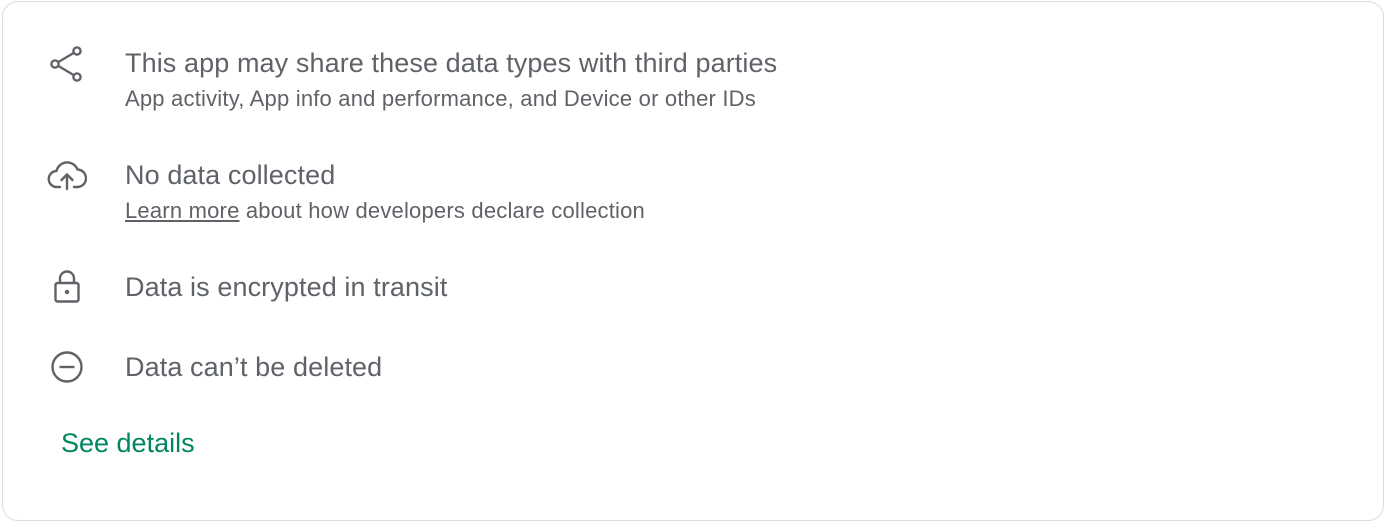 This screenshot has width=1388, height=521. Describe the element at coordinates (67, 64) in the screenshot. I see `share-icon` at that location.